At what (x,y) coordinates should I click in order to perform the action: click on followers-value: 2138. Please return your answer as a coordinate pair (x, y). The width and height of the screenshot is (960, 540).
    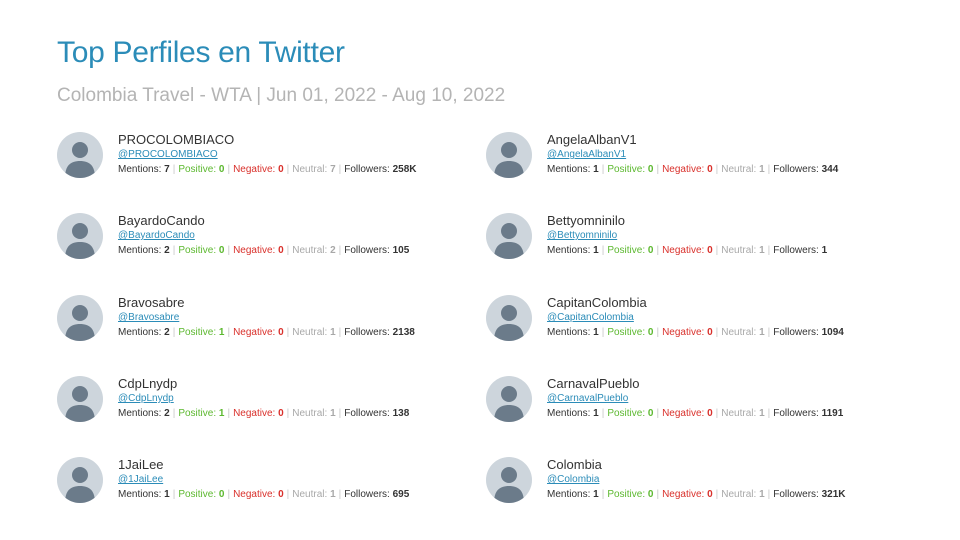
    Looking at the image, I should click on (403, 332).